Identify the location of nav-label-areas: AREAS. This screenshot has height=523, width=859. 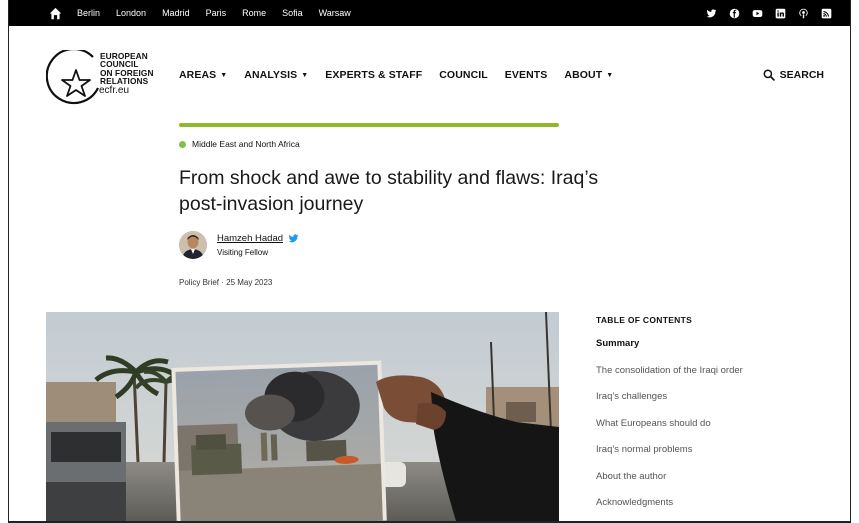
(198, 75).